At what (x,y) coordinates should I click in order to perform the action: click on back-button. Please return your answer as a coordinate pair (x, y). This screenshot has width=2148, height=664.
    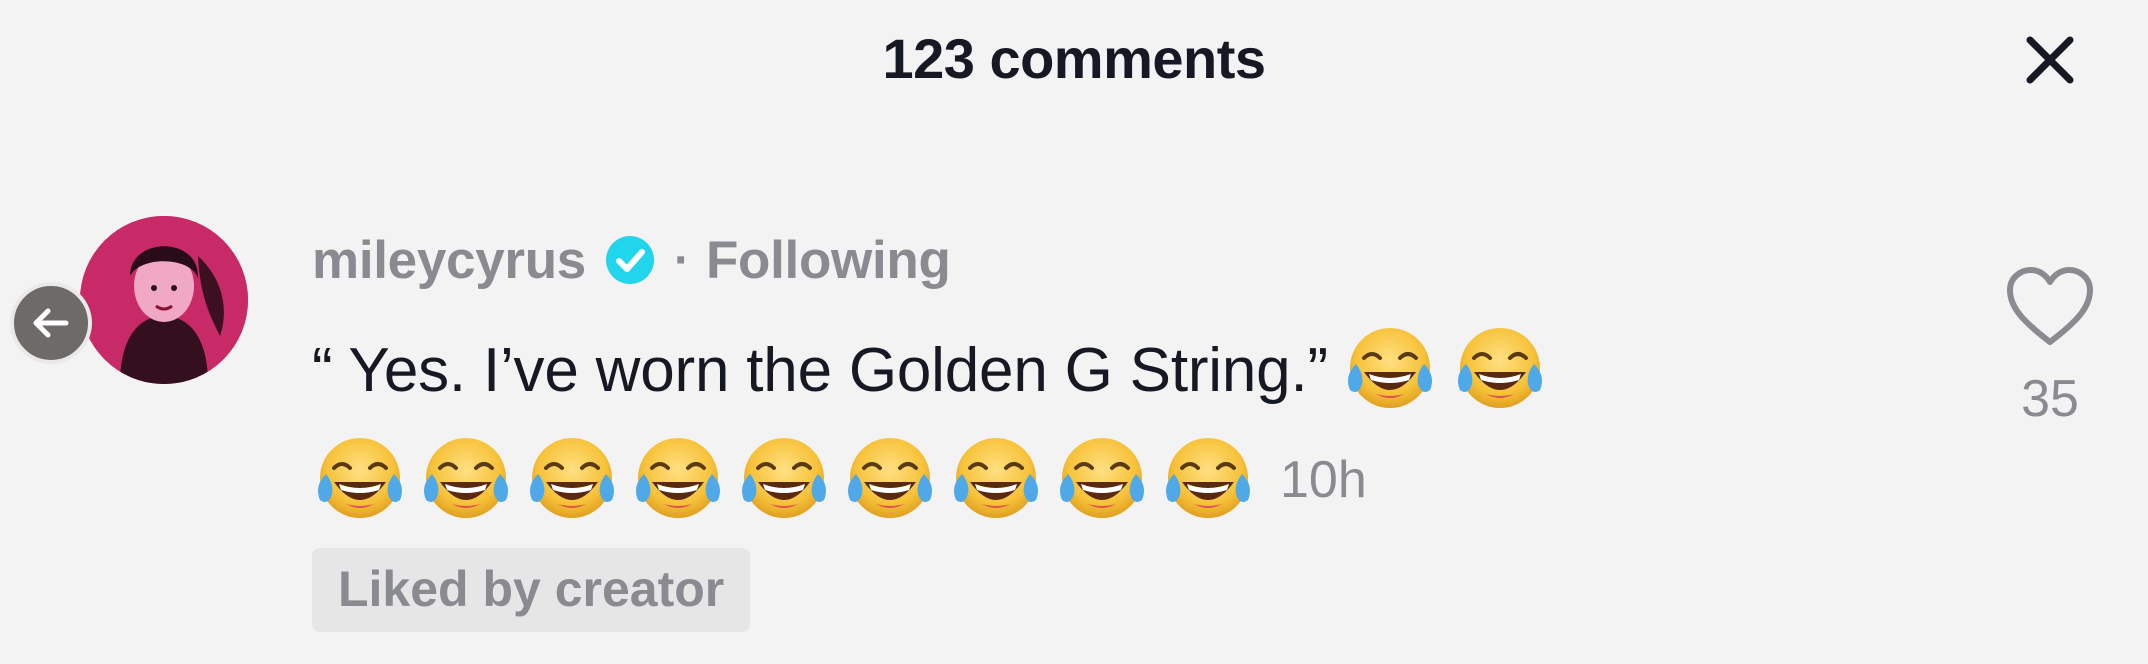
    Looking at the image, I should click on (51, 323).